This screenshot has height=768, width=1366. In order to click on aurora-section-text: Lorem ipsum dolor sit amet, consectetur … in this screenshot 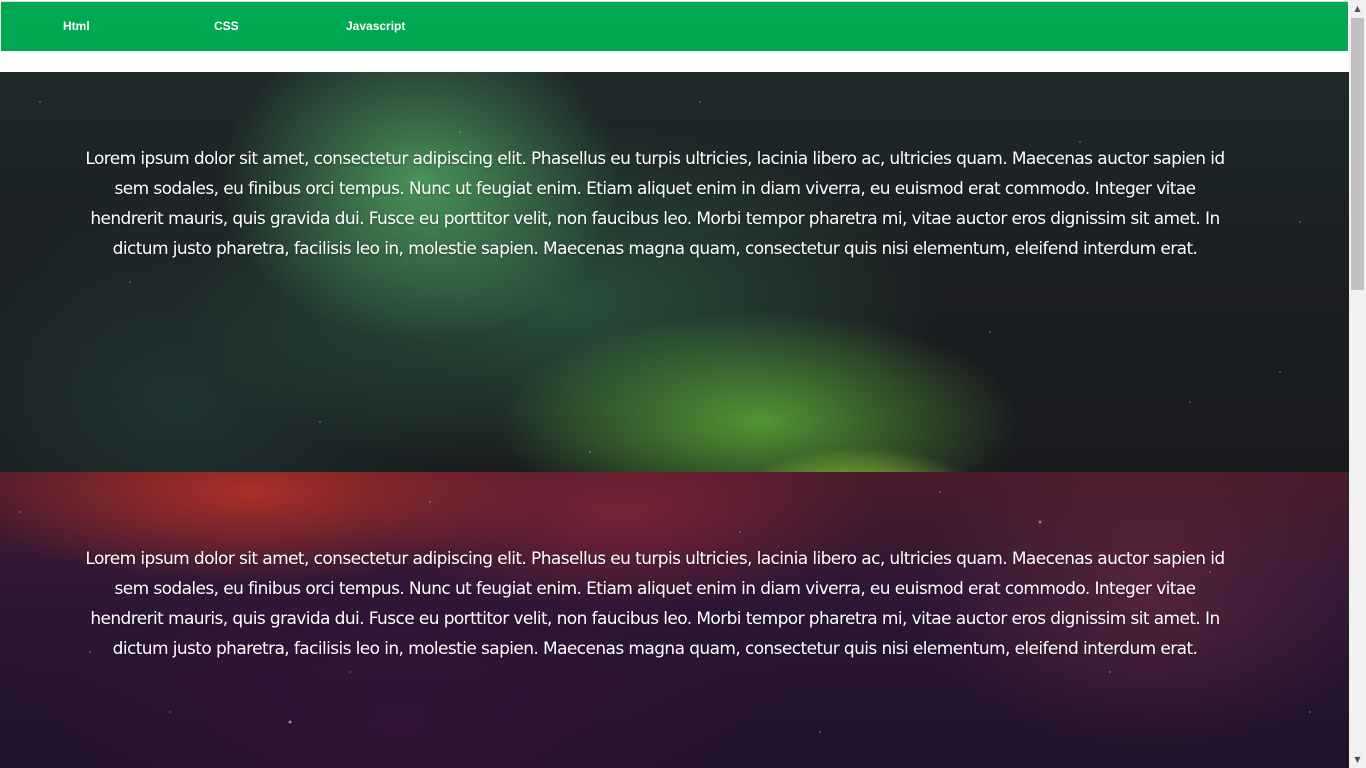, I will do `click(655, 204)`.